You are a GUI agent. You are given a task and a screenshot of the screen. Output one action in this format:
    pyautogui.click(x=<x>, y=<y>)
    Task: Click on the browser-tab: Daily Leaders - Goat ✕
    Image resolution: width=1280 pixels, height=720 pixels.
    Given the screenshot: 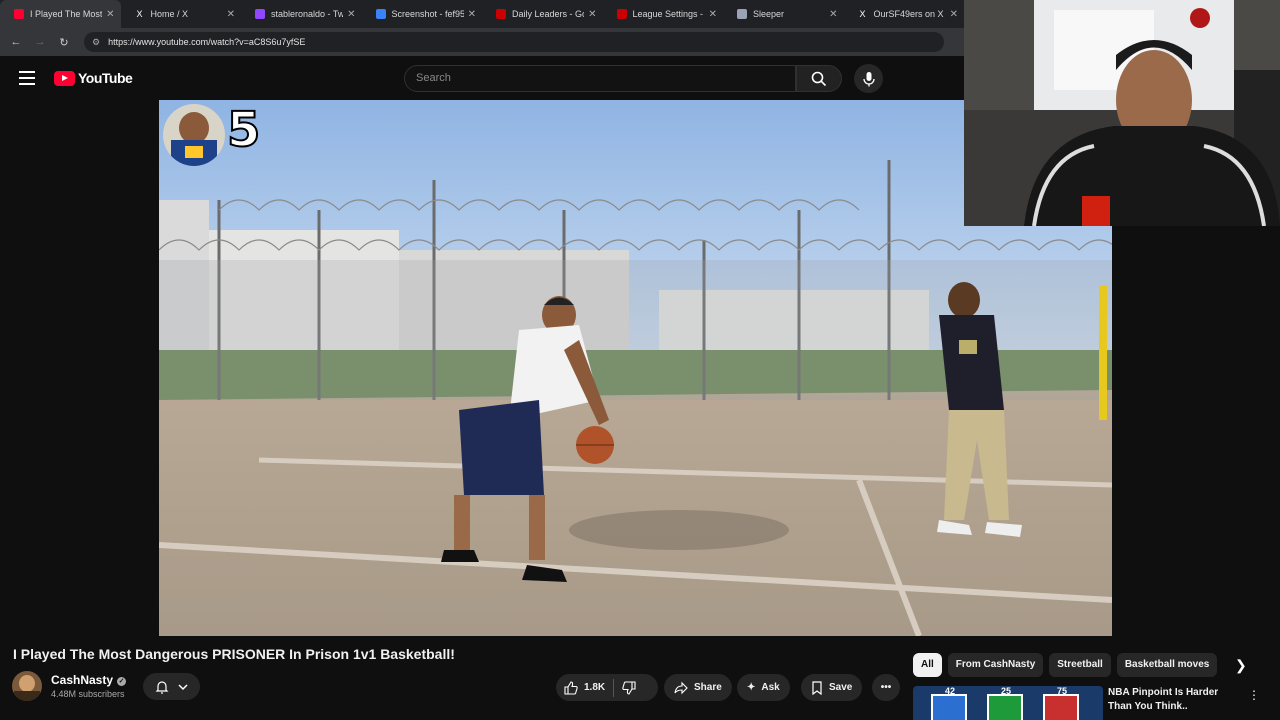 What is the action you would take?
    pyautogui.click(x=542, y=14)
    